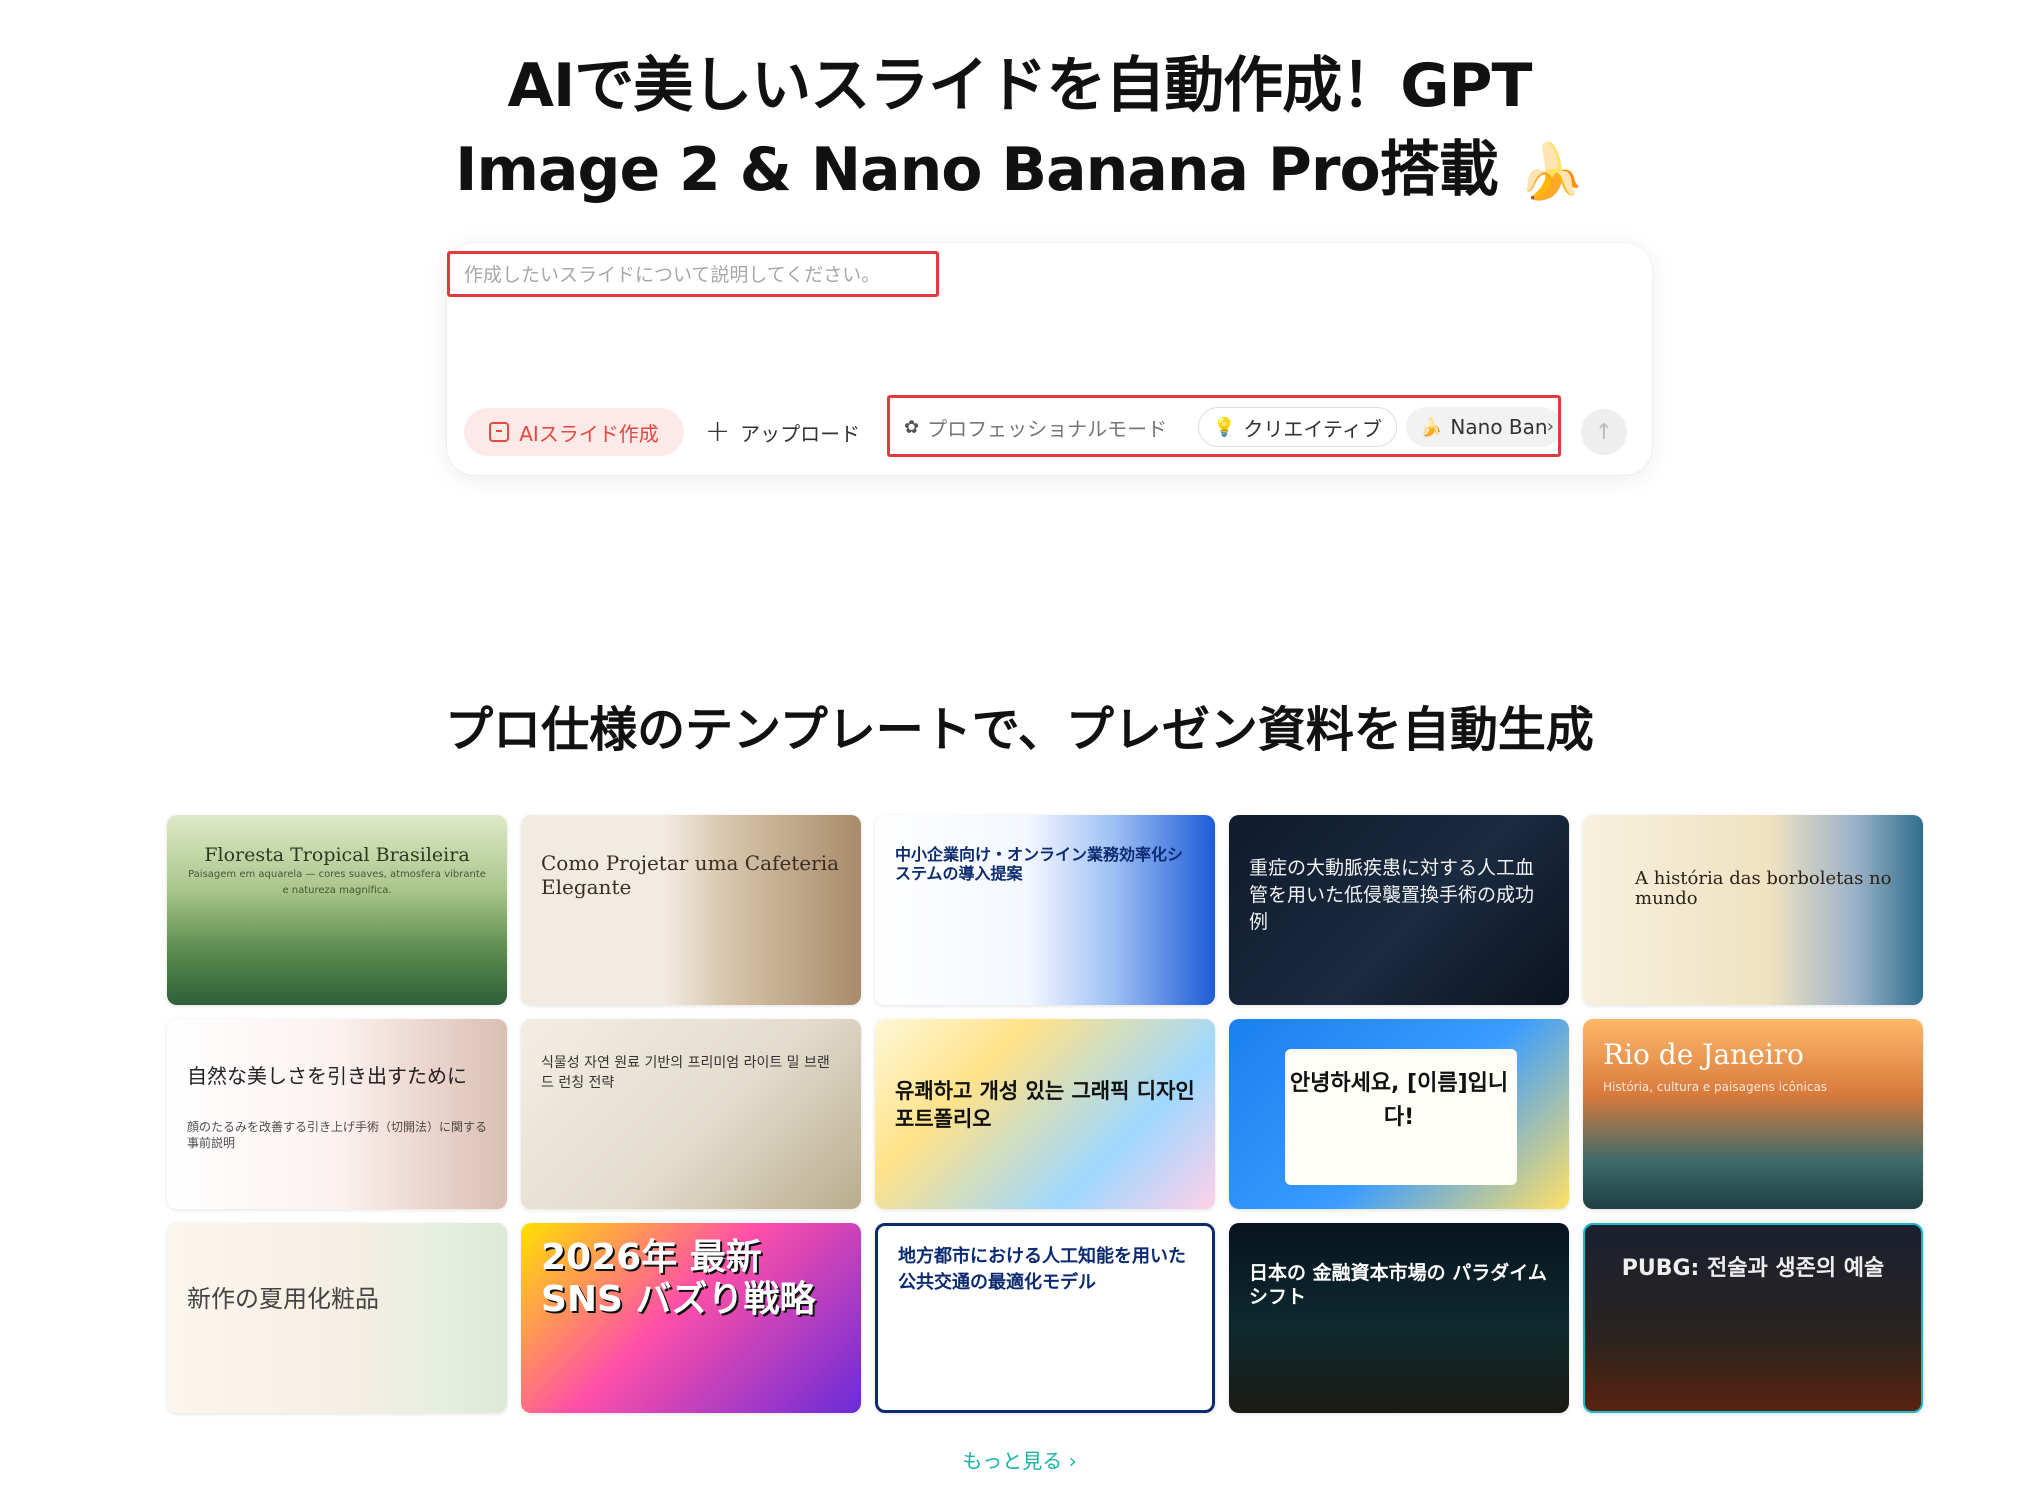  I want to click on hero-title-line2-text: Image 2 & Nano Banana Pro搭載, so click(977, 170).